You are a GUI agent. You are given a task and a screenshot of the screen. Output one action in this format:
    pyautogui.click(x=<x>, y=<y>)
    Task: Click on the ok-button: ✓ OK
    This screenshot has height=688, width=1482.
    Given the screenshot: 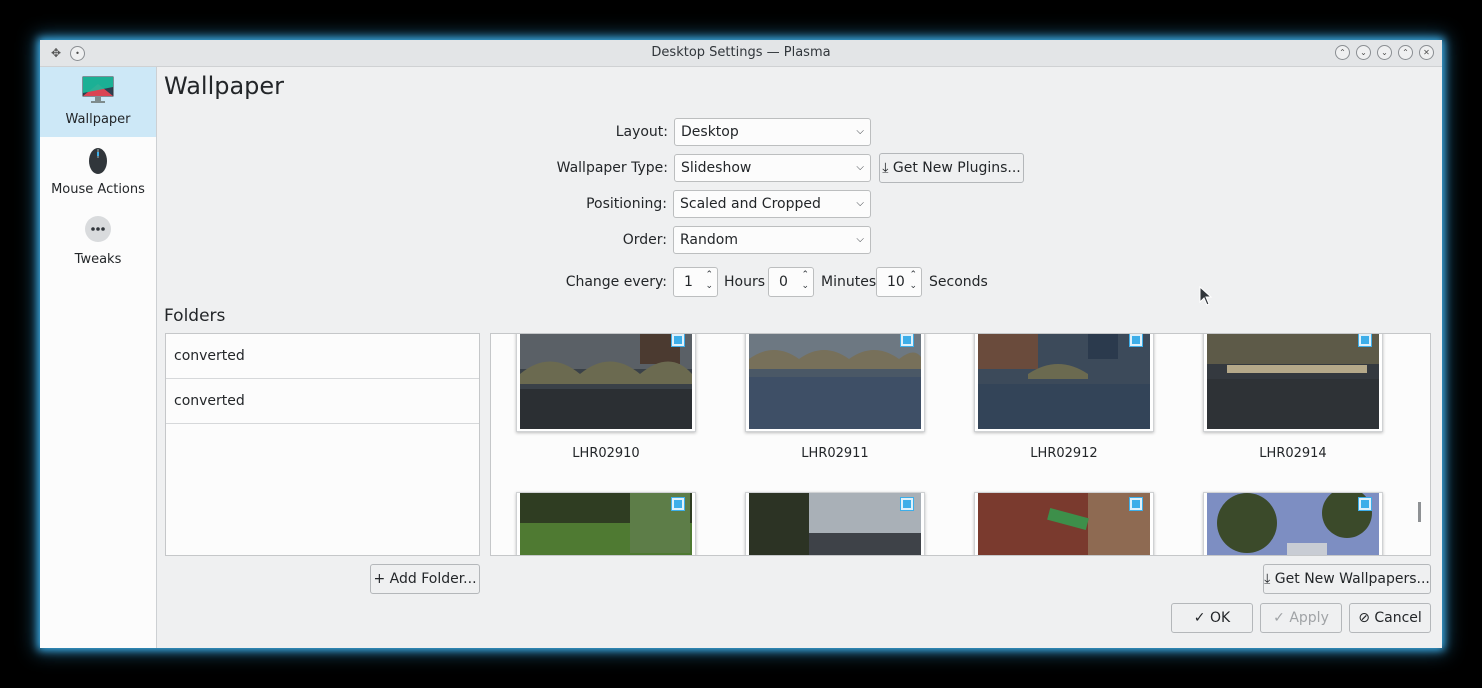 What is the action you would take?
    pyautogui.click(x=1212, y=618)
    